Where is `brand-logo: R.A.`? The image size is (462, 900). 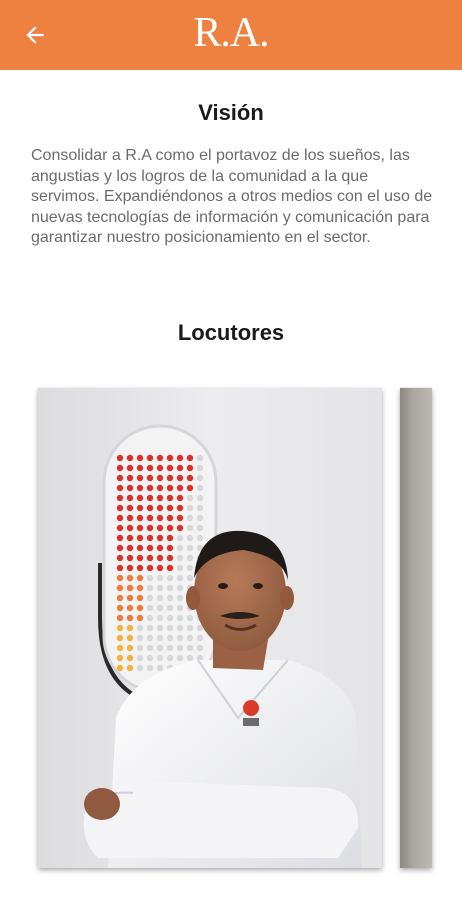
brand-logo: R.A. is located at coordinates (231, 33).